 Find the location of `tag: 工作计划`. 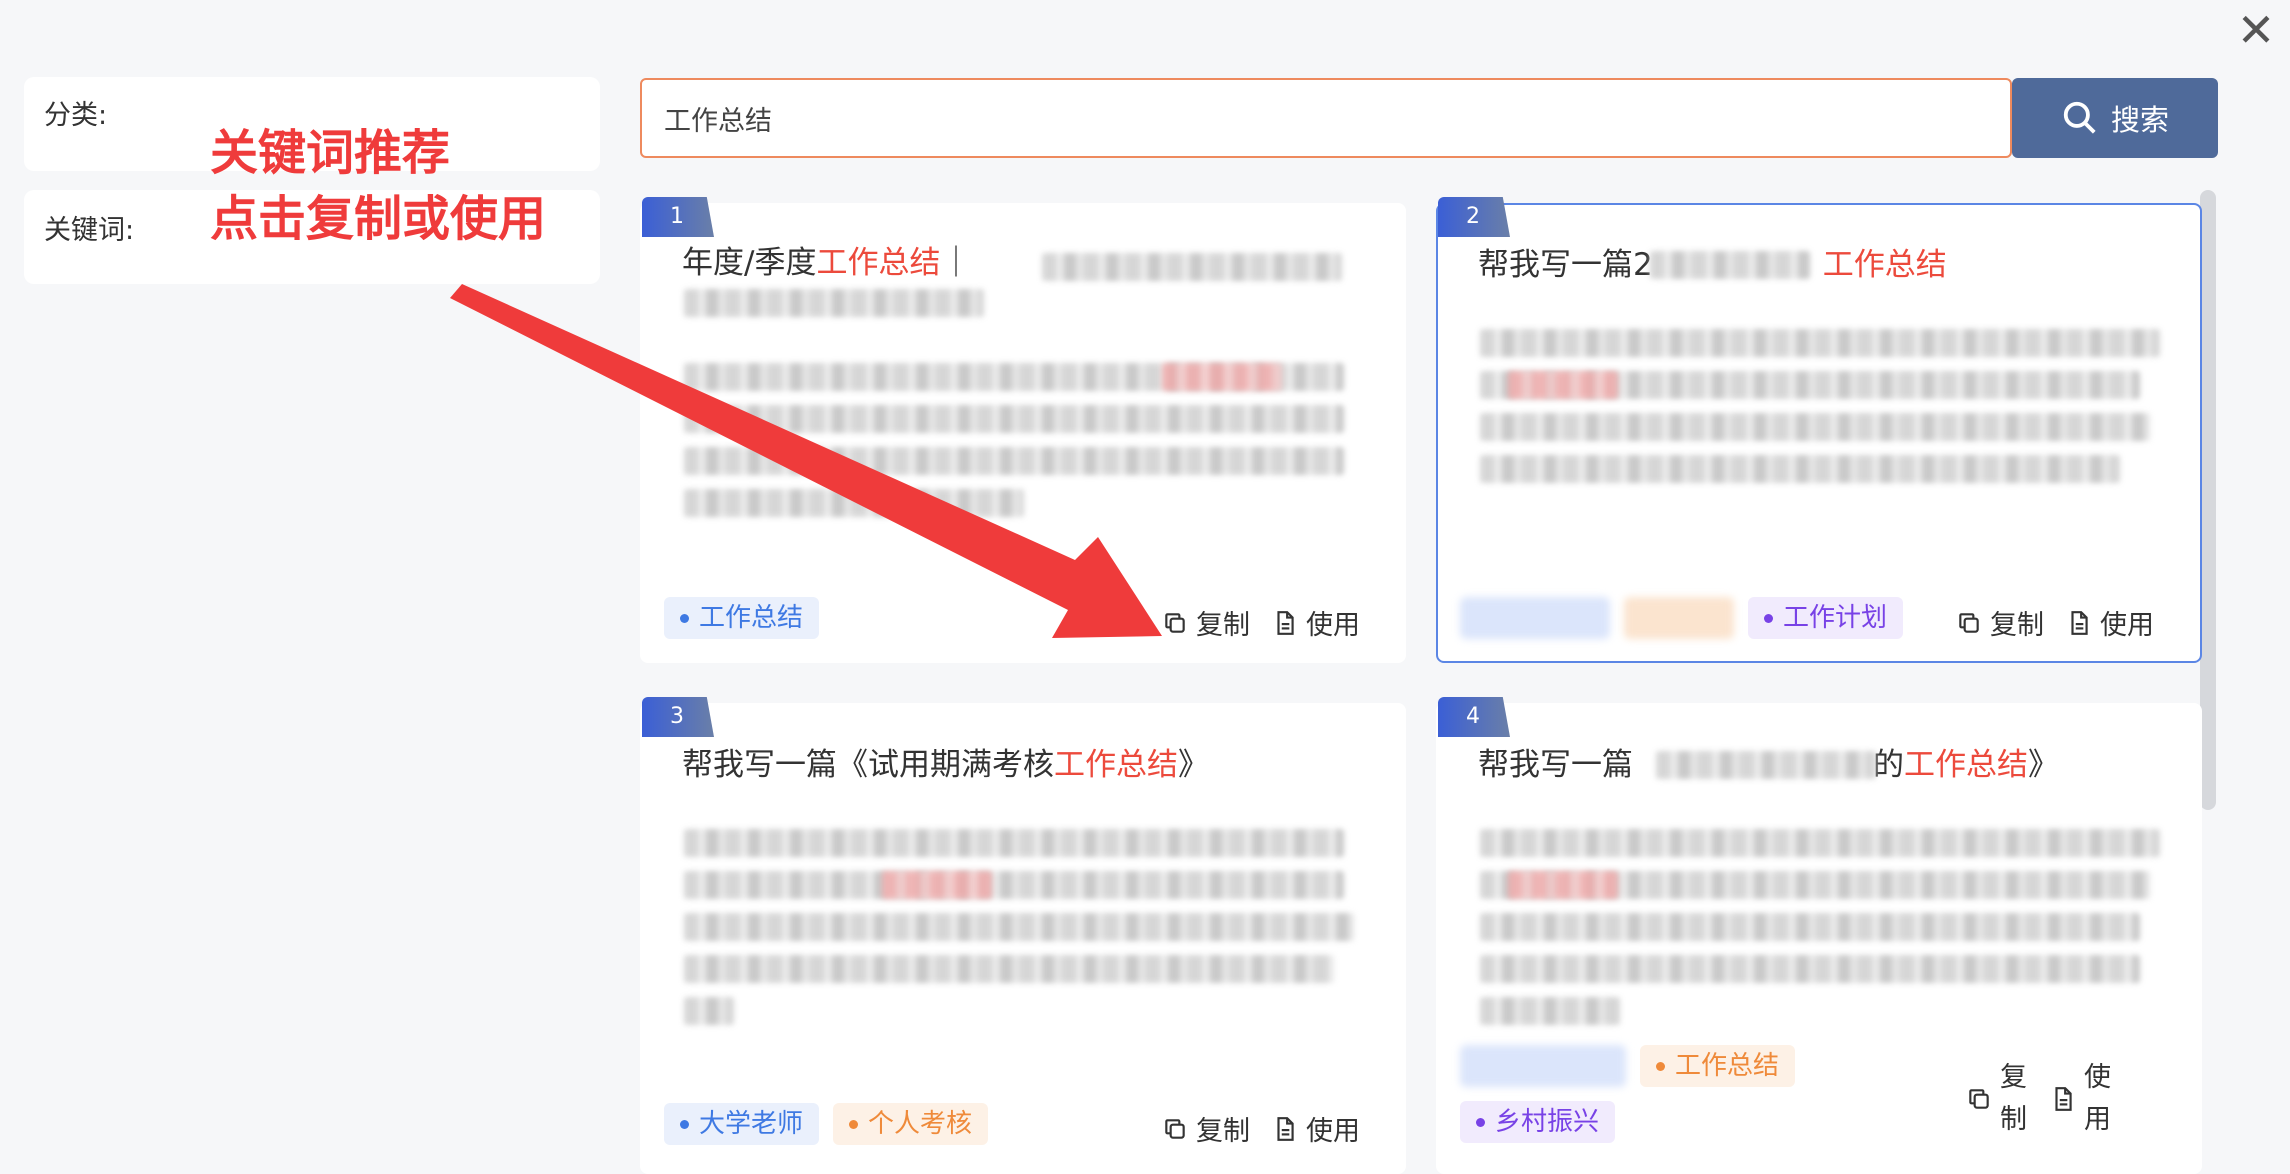

tag: 工作计划 is located at coordinates (1826, 618).